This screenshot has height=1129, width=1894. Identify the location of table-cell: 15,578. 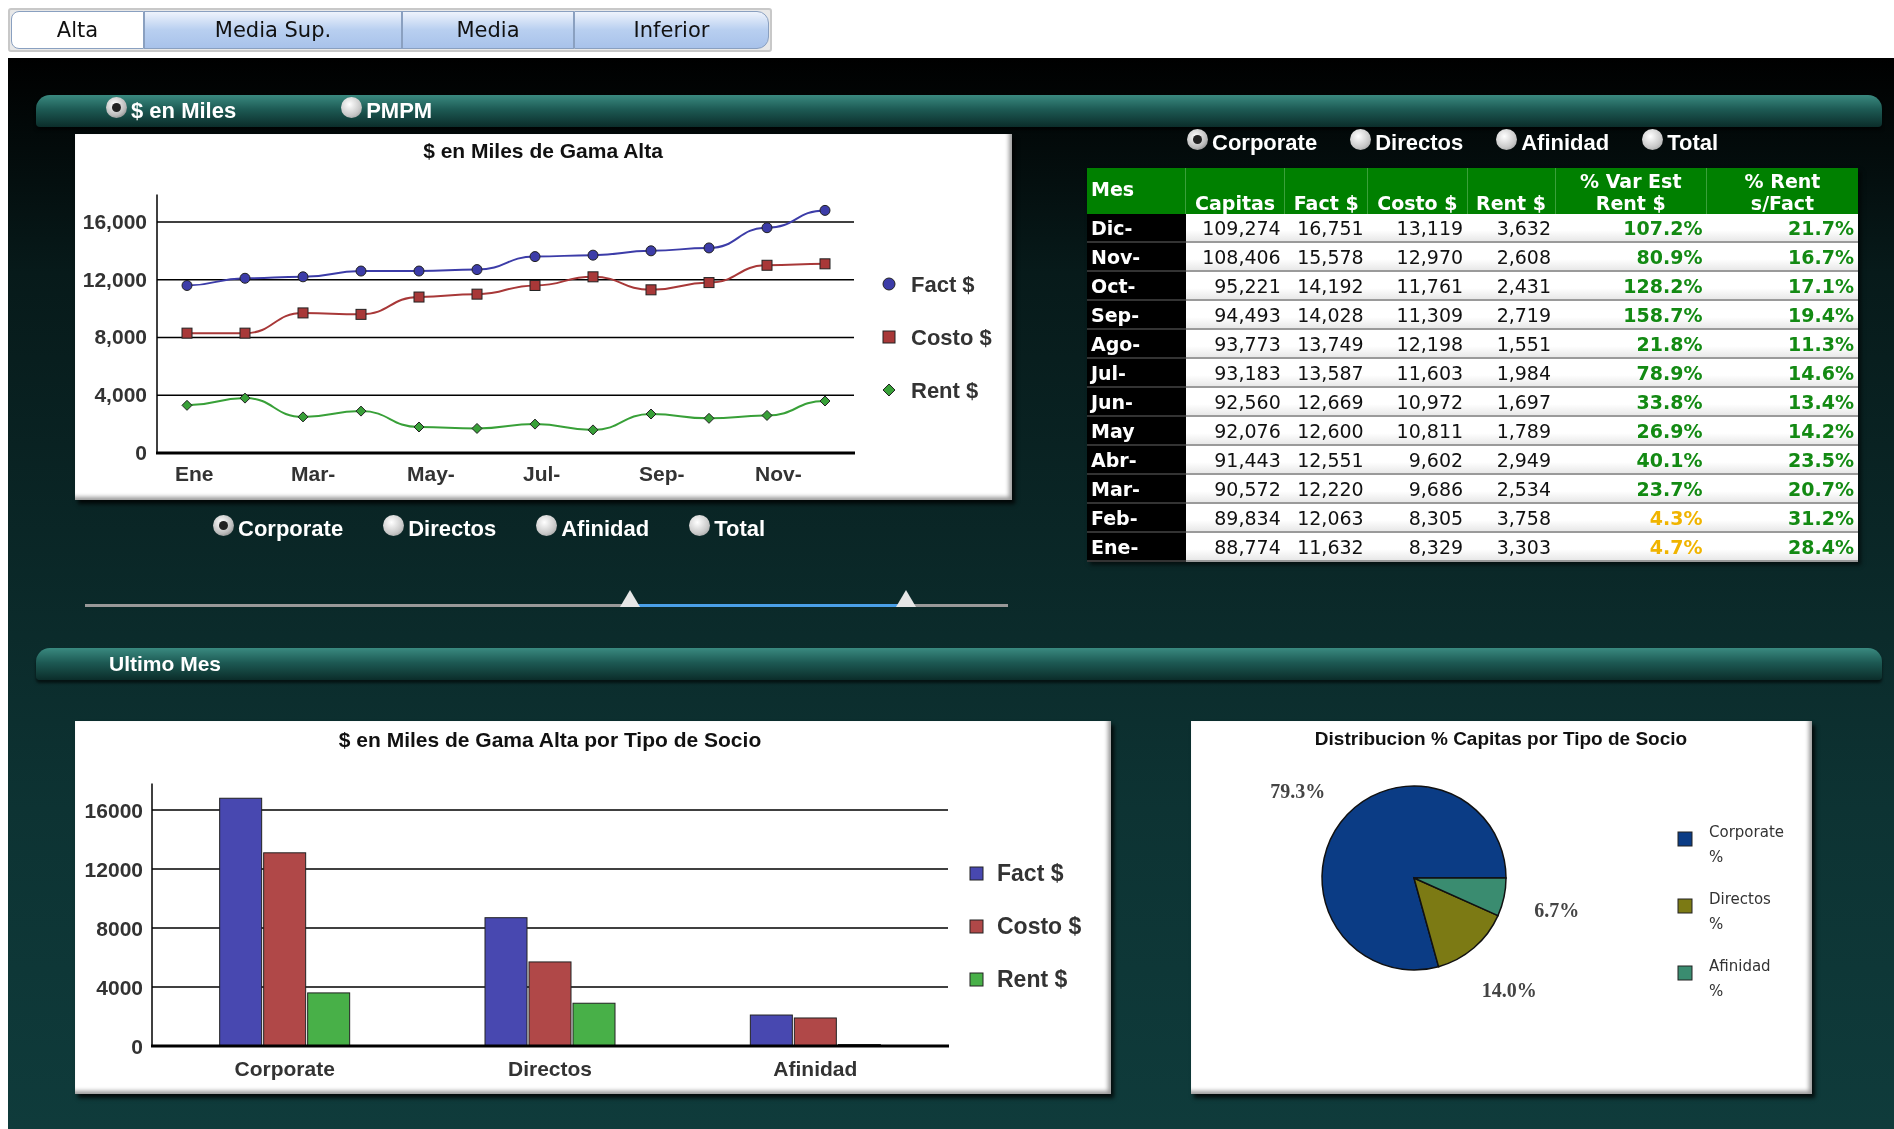
(1326, 256).